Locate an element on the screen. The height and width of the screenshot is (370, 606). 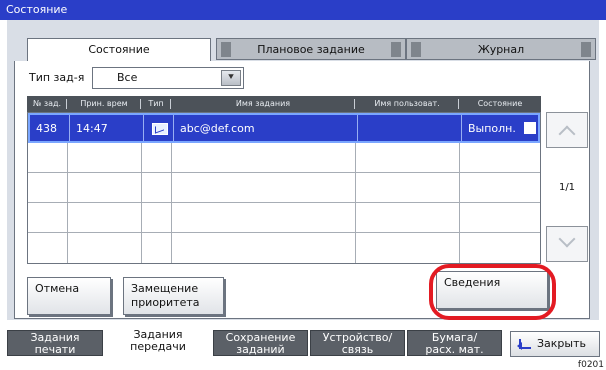
close-label: Закрыть is located at coordinates (561, 343).